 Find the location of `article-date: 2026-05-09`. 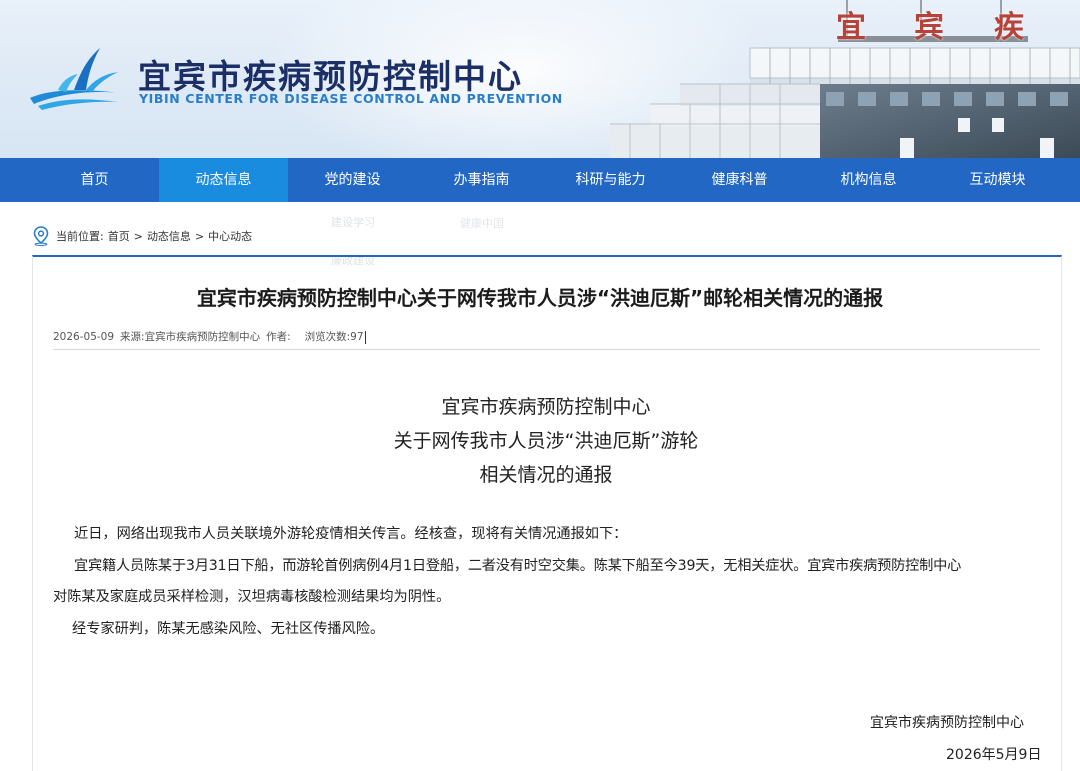

article-date: 2026-05-09 is located at coordinates (84, 337).